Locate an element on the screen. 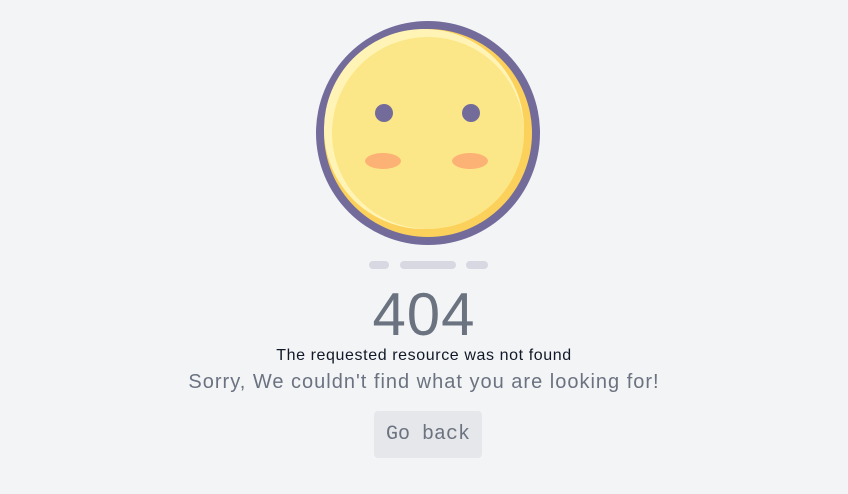 This screenshot has height=494, width=848. loader-dot-right is located at coordinates (477, 265).